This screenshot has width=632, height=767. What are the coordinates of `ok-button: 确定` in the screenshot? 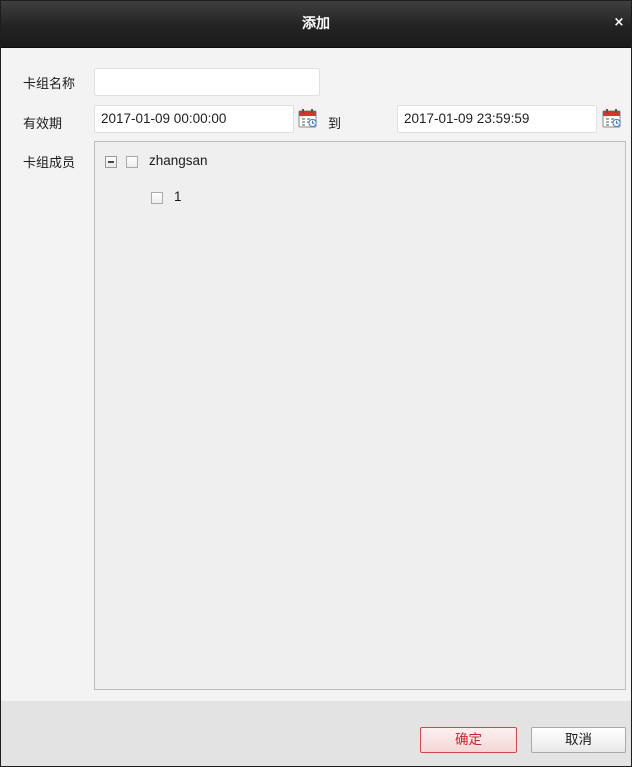 It's located at (468, 740).